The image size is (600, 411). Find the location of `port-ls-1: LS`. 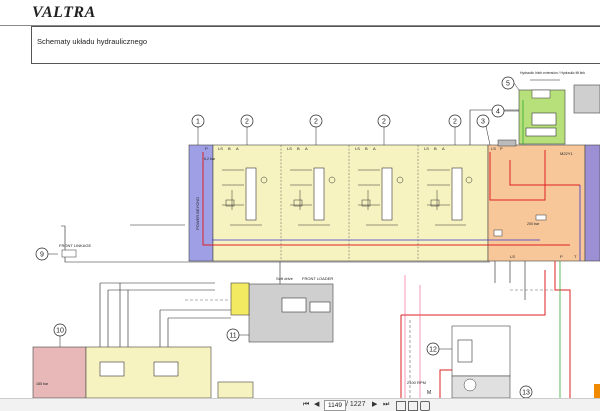

port-ls-1: LS is located at coordinates (220, 148).